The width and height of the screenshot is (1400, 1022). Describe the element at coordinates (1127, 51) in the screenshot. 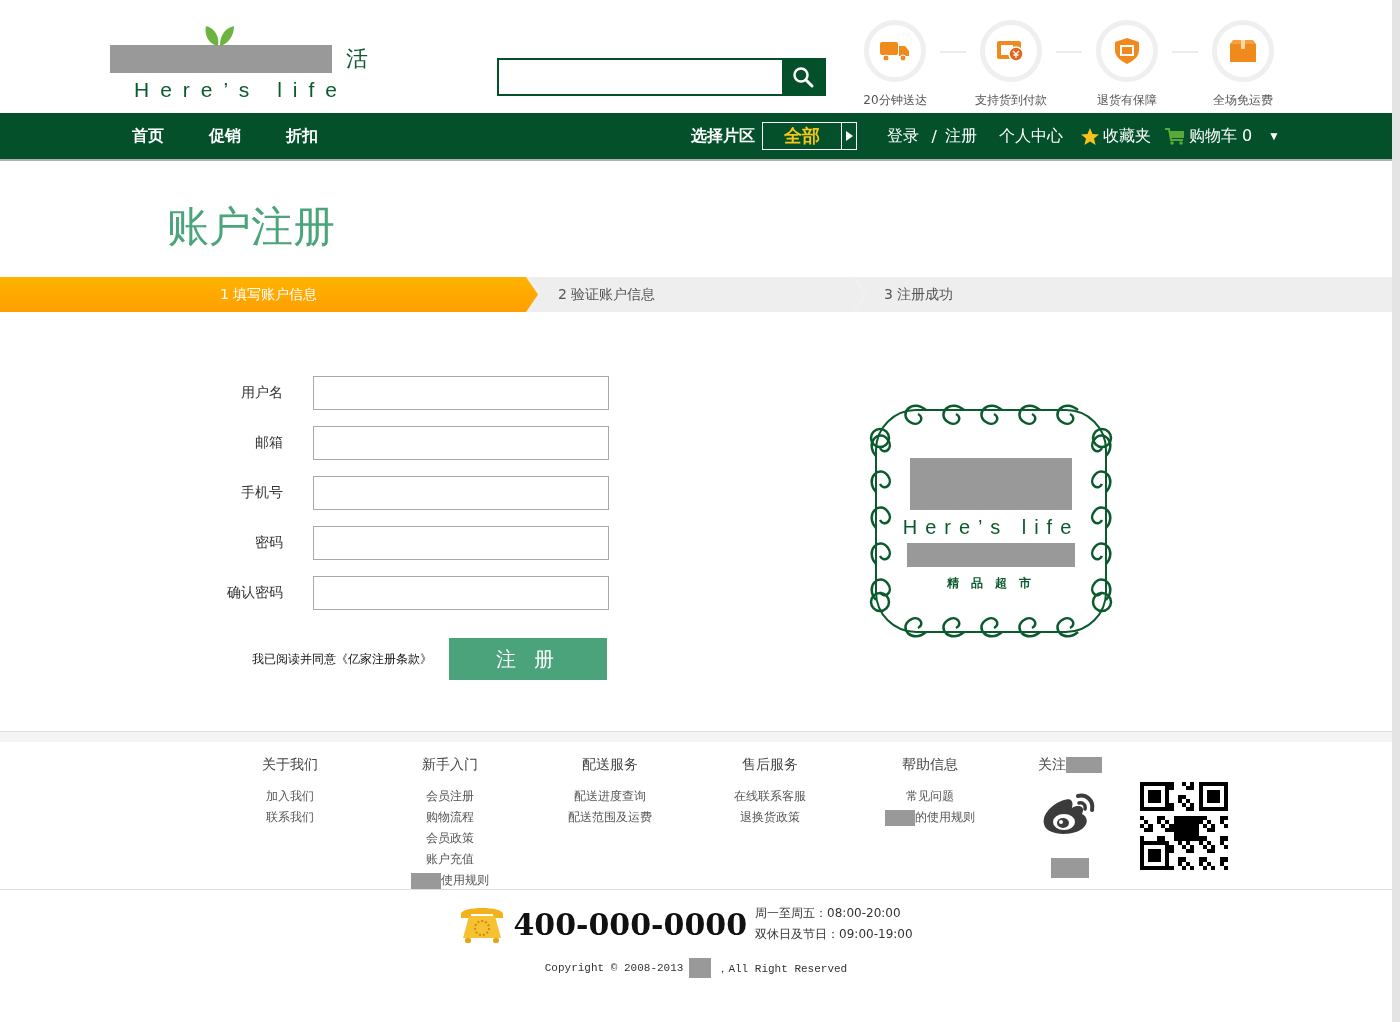

I see `shield-icon` at that location.